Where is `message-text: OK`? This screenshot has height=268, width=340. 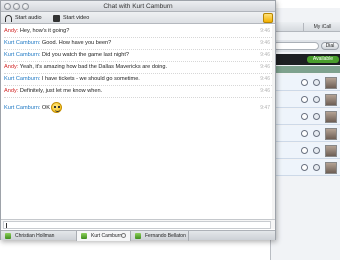 message-text: OK is located at coordinates (45, 108).